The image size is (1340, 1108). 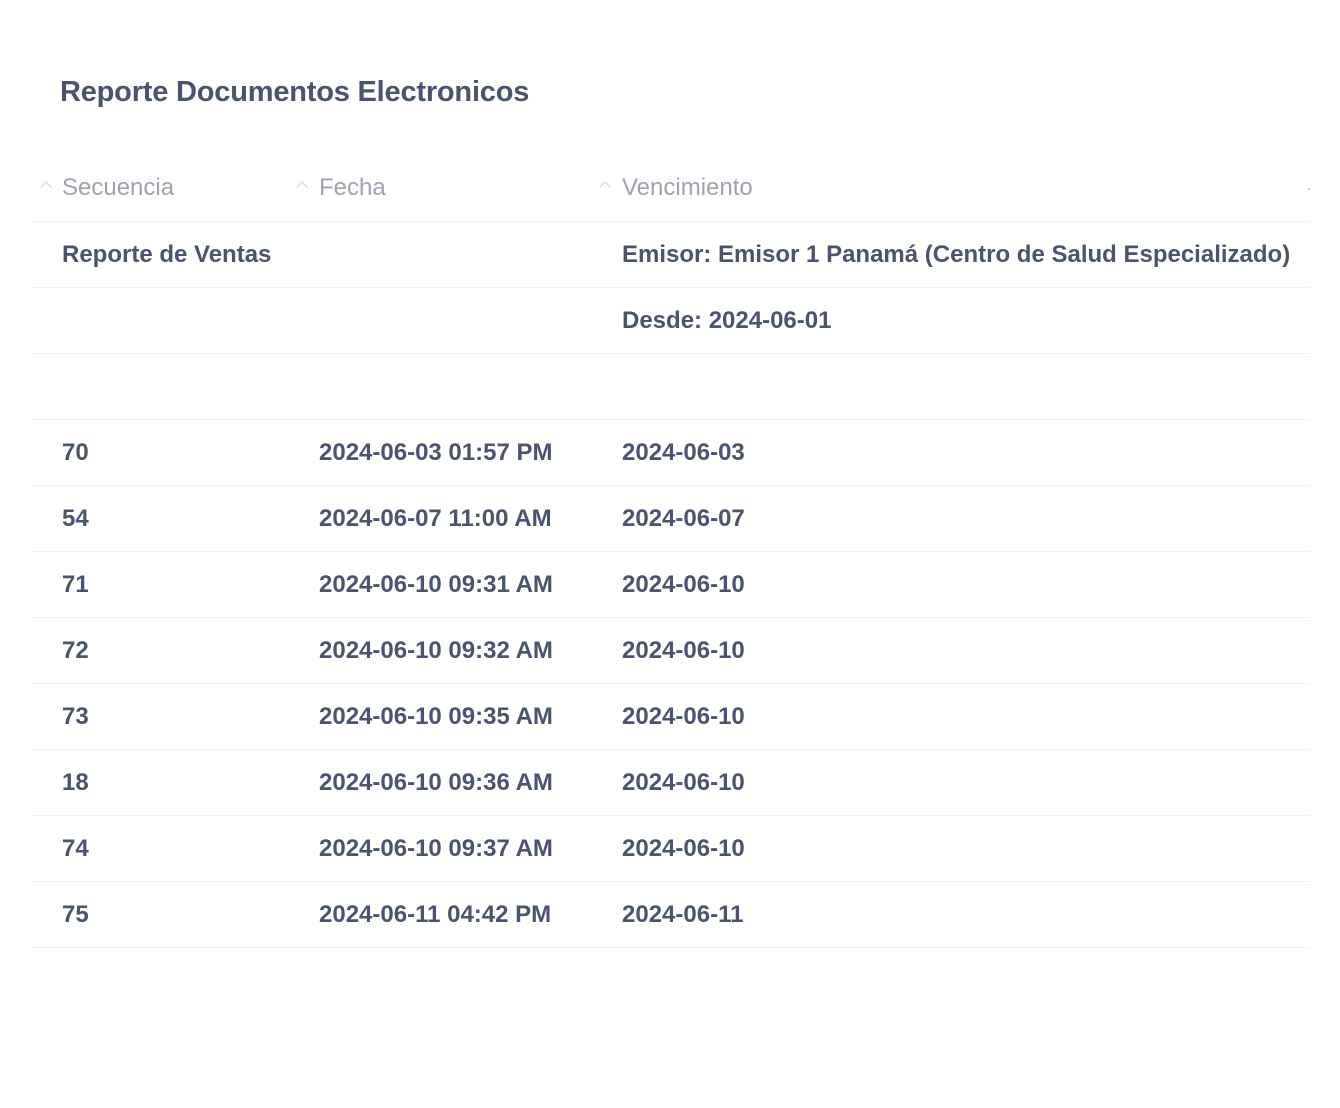 I want to click on table-row: 54 2024-06-07 11:00 AM 2024-06-07, so click(x=671, y=519).